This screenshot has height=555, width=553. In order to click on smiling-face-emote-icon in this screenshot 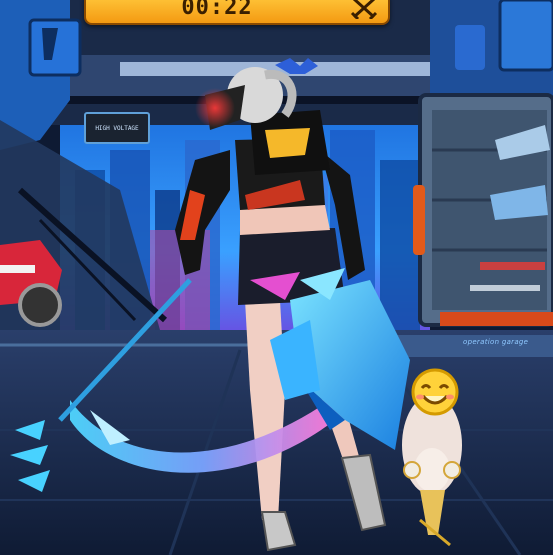, I will do `click(435, 392)`.